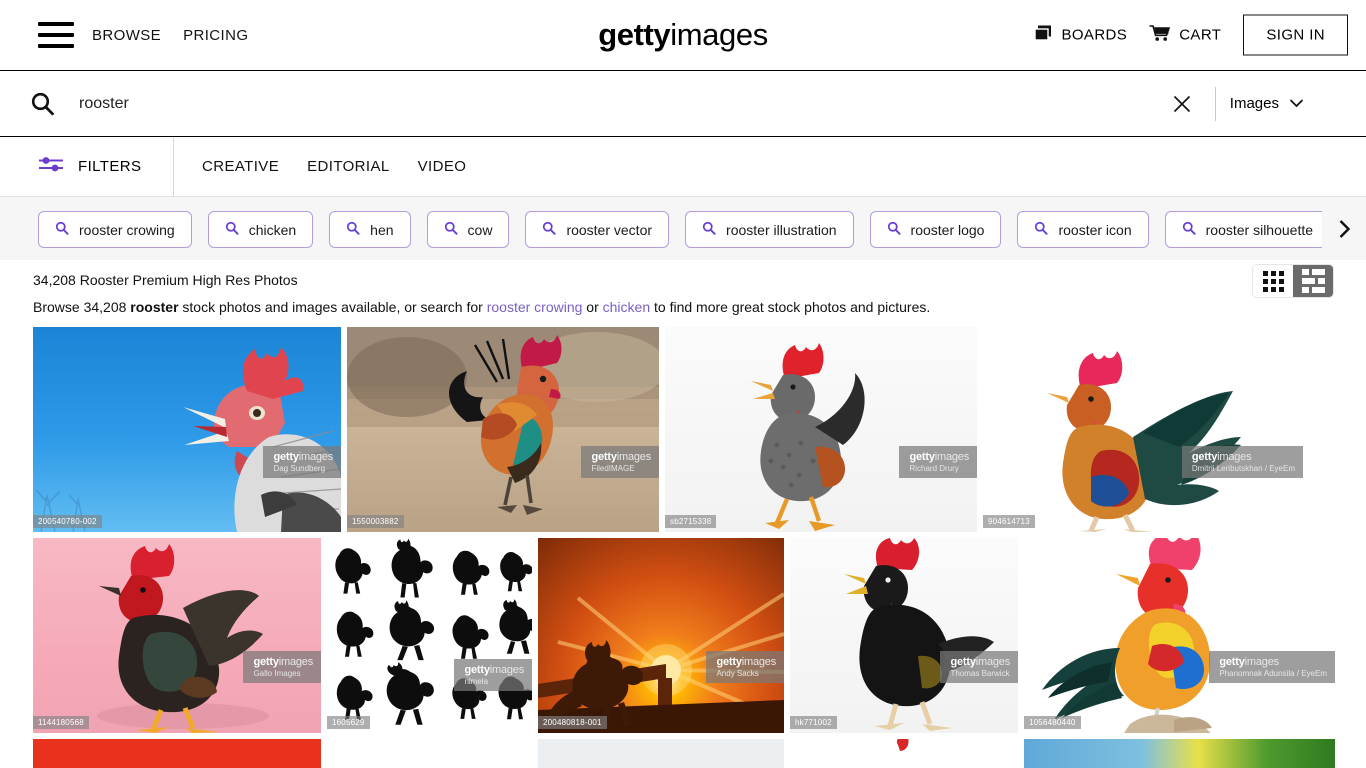 Image resolution: width=1366 pixels, height=768 pixels. I want to click on view-toggle-group, so click(1293, 281).